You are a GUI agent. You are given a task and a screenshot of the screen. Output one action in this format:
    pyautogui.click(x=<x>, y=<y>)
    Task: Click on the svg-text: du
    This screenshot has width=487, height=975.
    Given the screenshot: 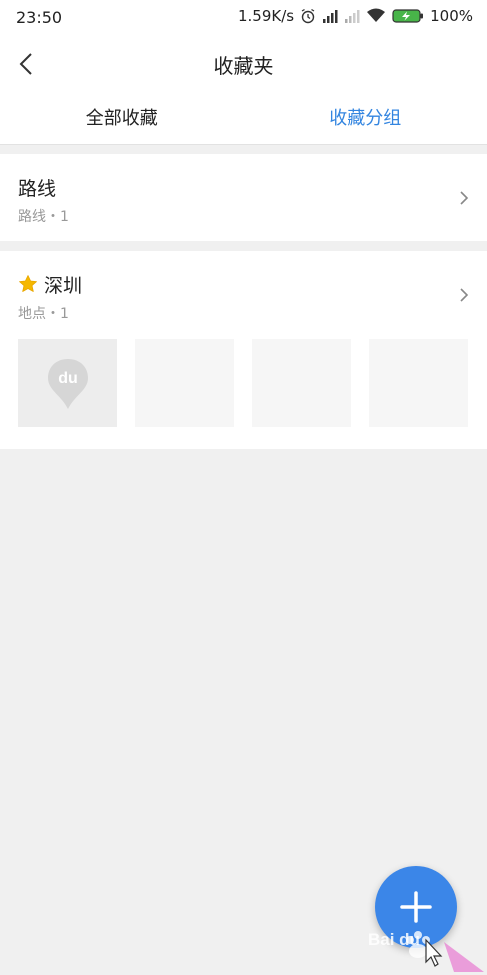 What is the action you would take?
    pyautogui.click(x=68, y=378)
    